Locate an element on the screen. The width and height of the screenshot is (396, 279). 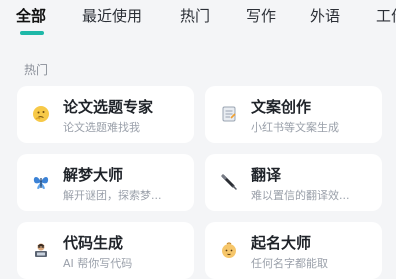
tab-foreign-language: 外语 is located at coordinates (325, 16).